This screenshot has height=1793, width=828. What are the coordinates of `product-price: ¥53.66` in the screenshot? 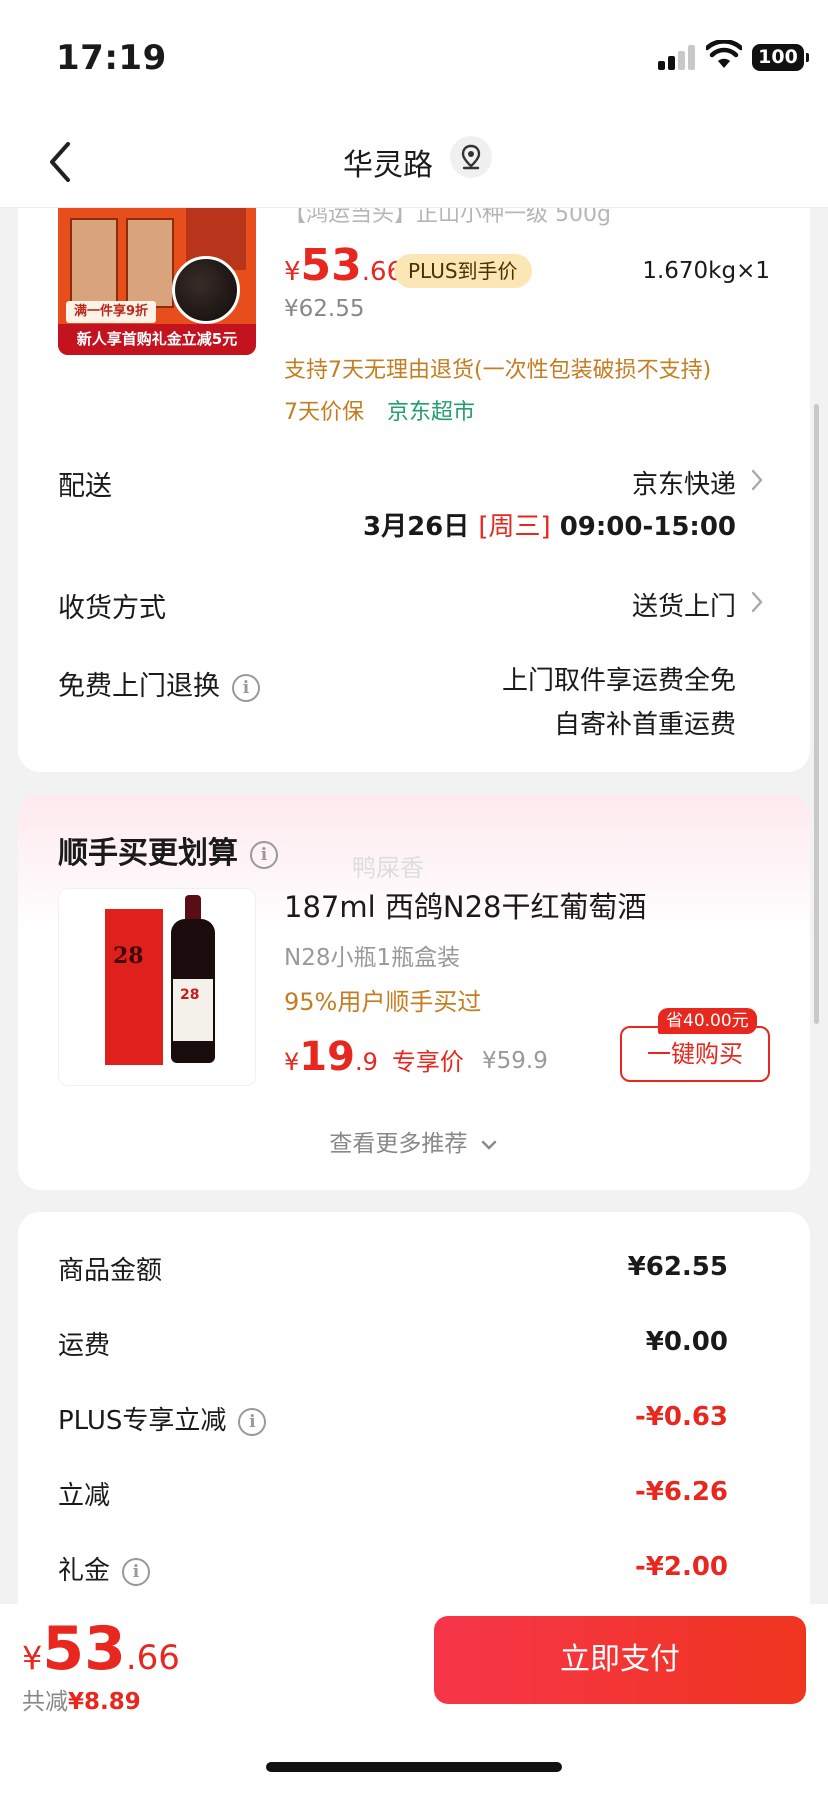 It's located at (344, 265).